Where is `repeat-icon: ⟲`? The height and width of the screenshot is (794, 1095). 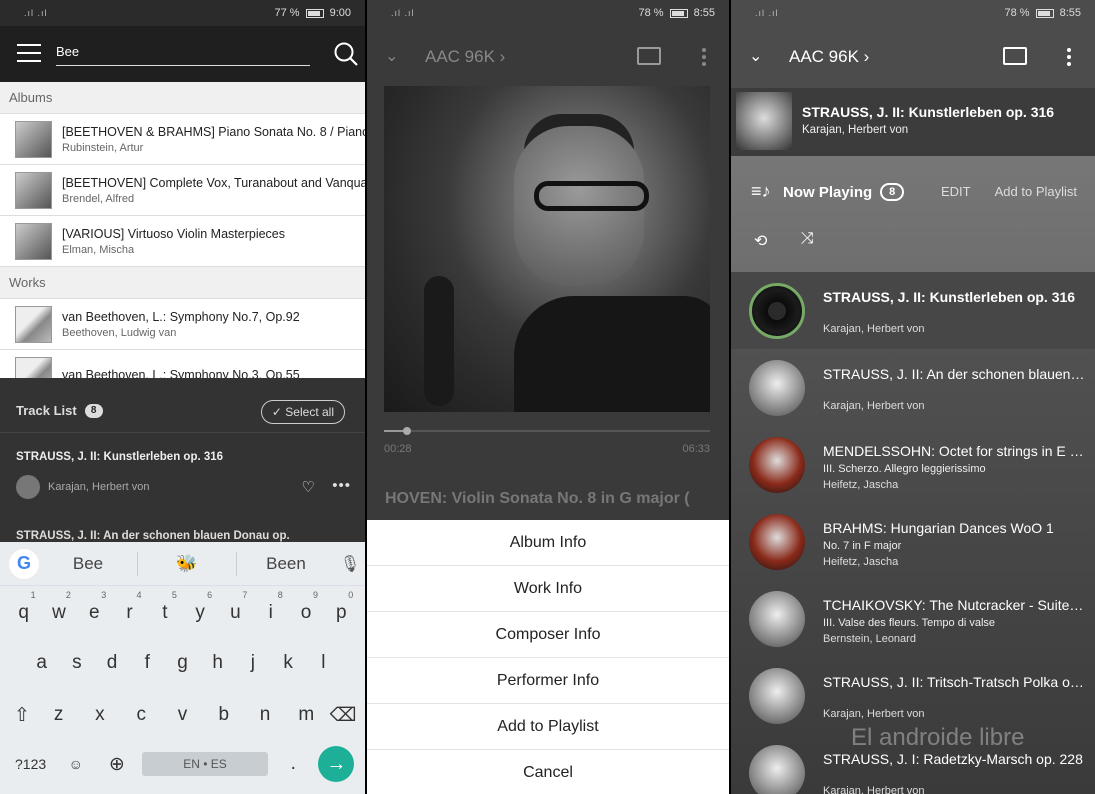
repeat-icon: ⟲ is located at coordinates (760, 241).